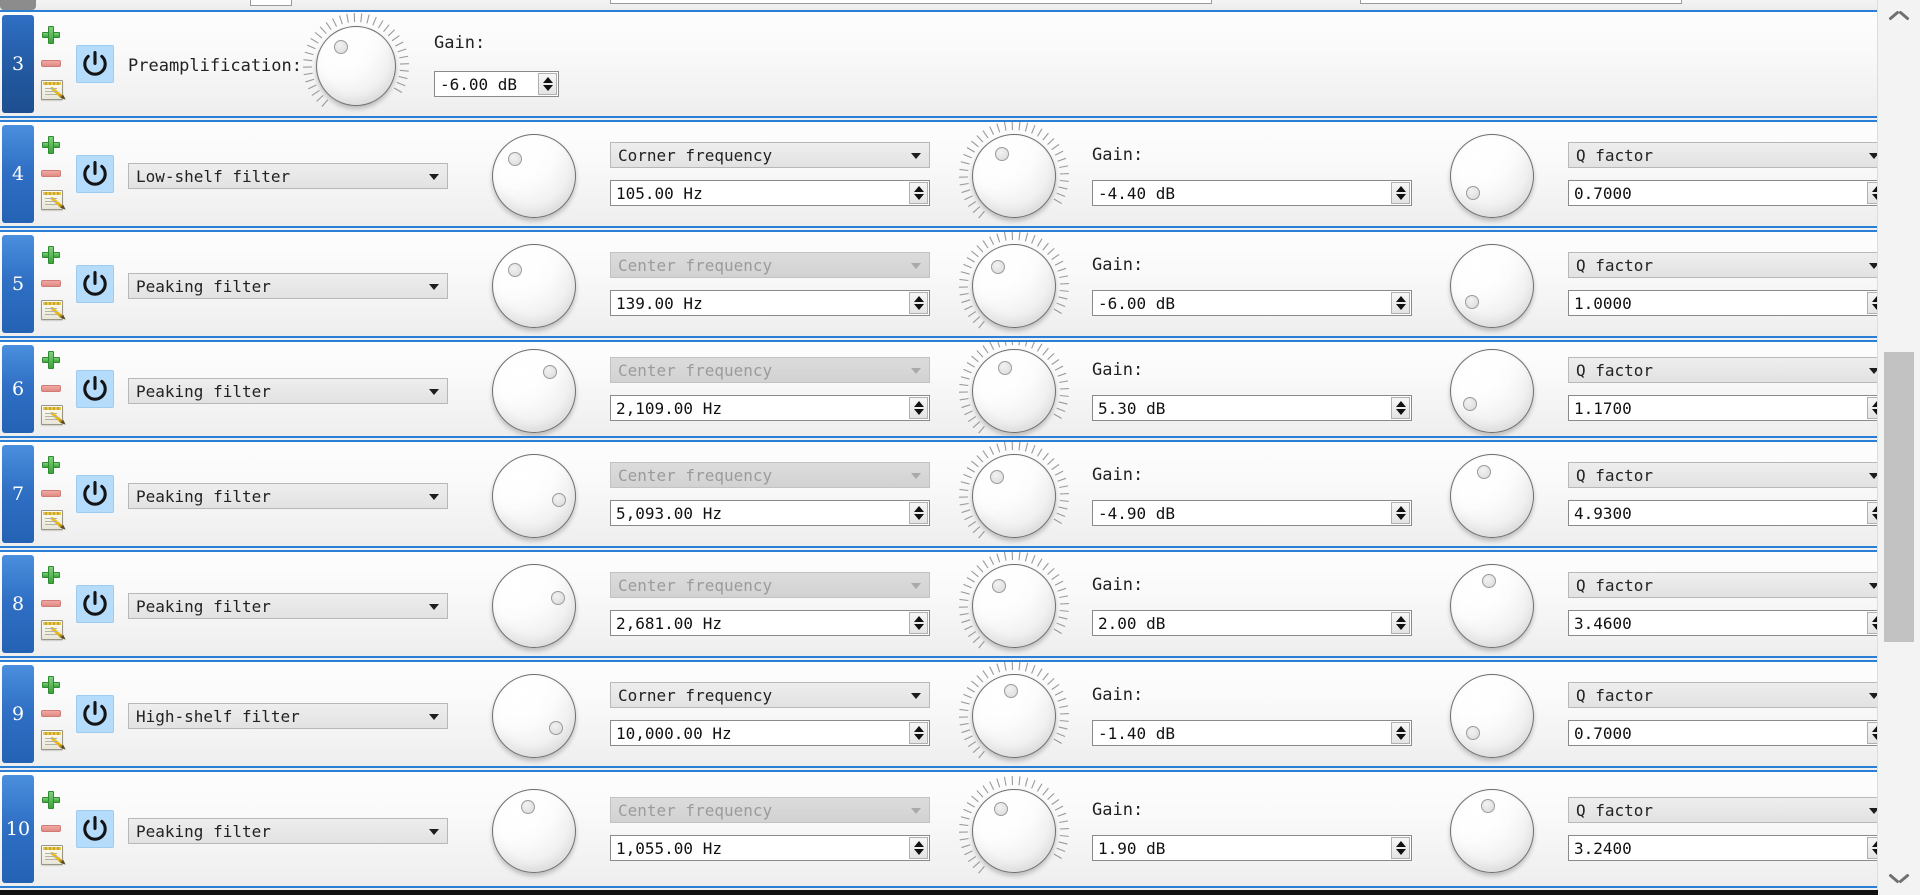  I want to click on frequency-parameter-select: Corner frequency, so click(770, 695).